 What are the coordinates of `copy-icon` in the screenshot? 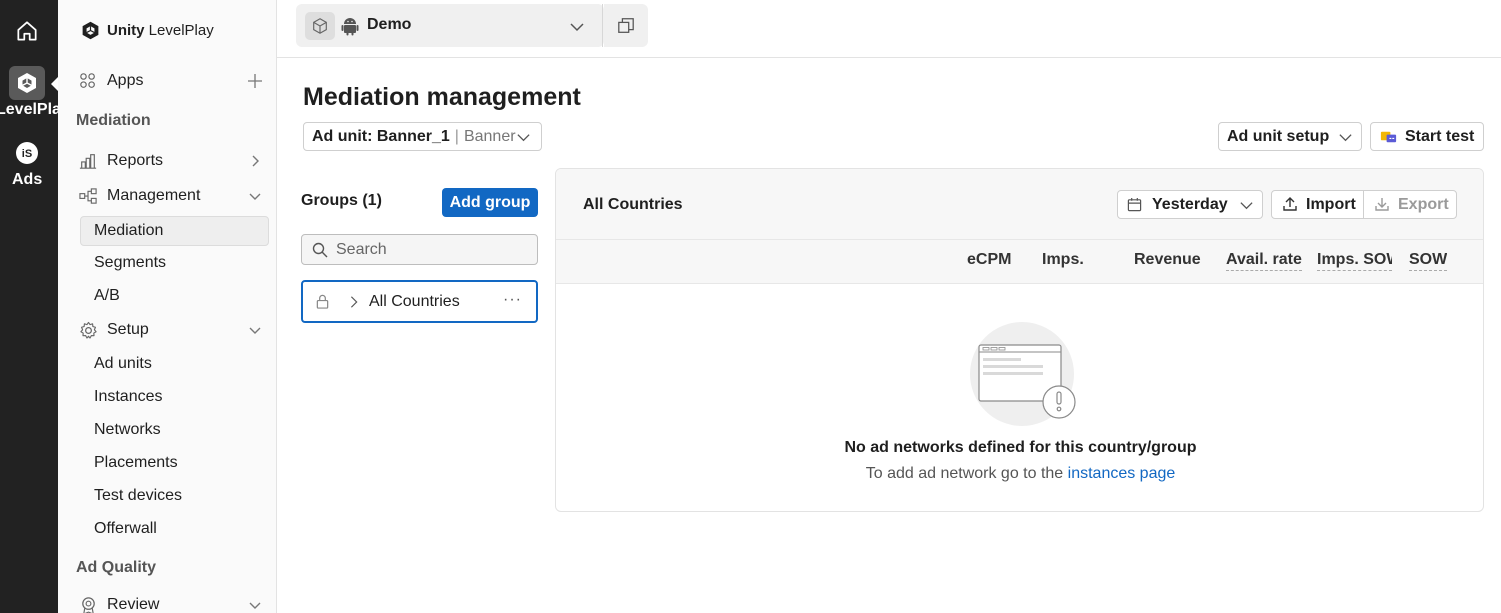 It's located at (626, 25).